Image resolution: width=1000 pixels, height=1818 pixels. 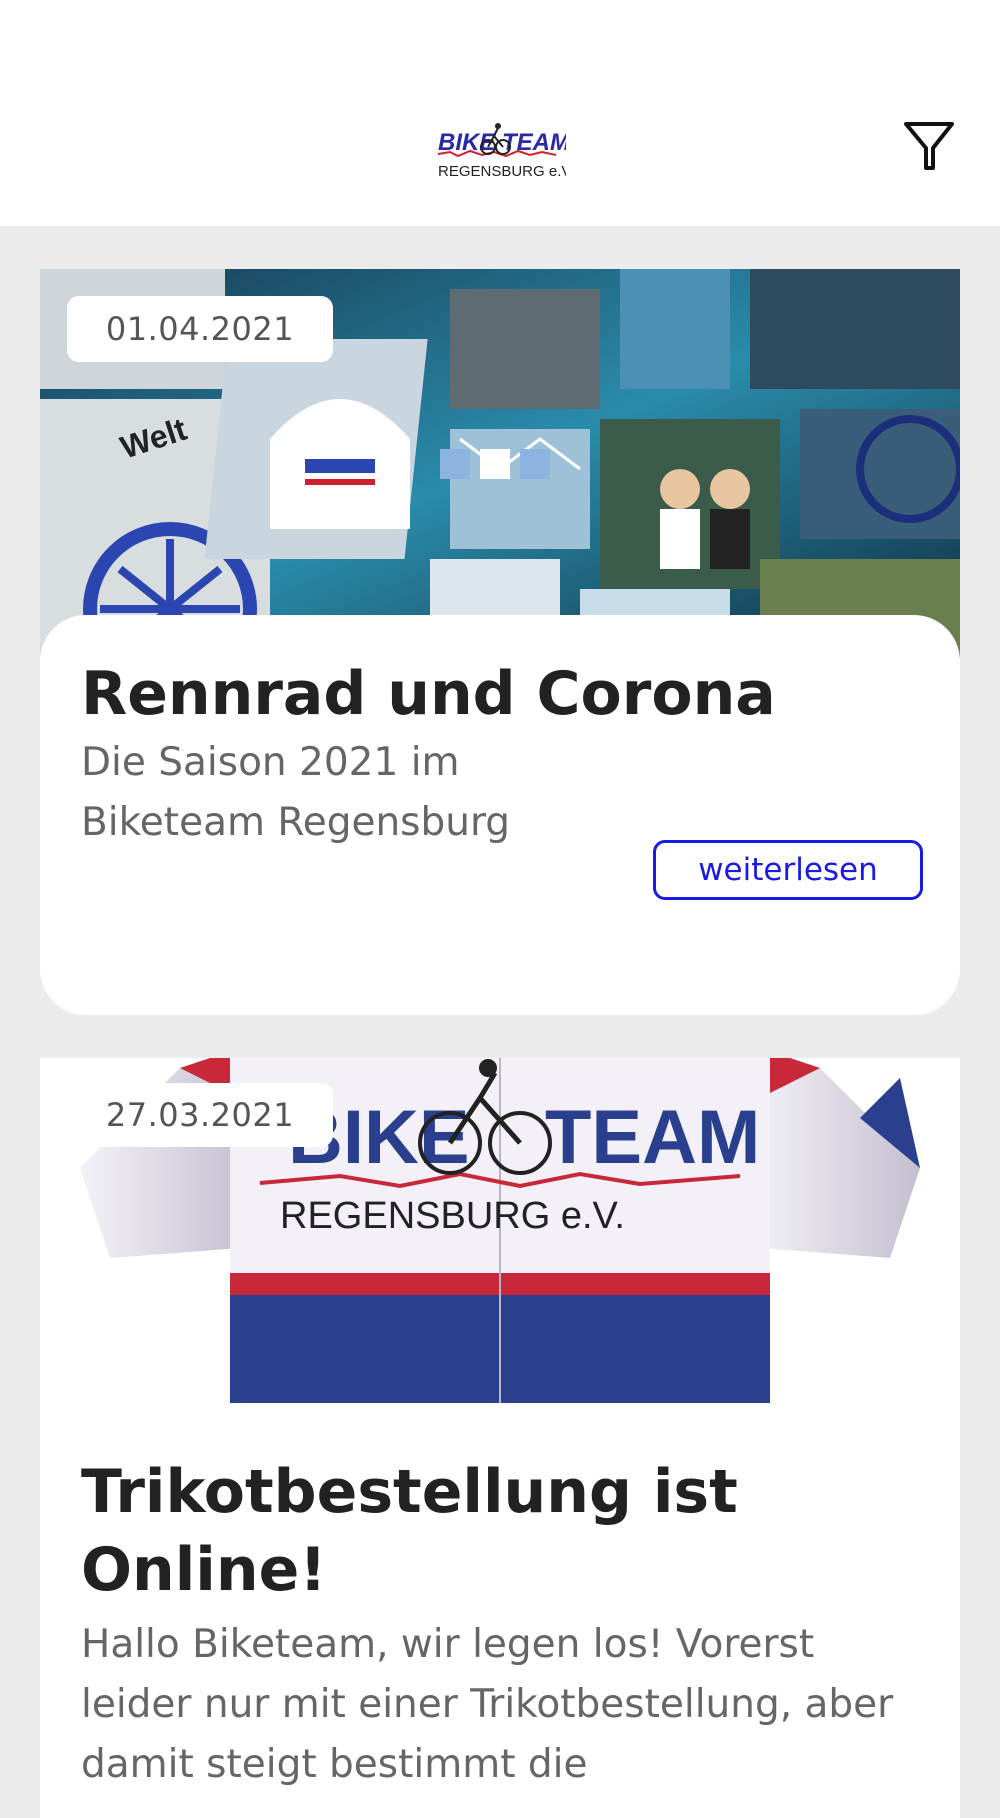 I want to click on filter-icon, so click(x=929, y=146).